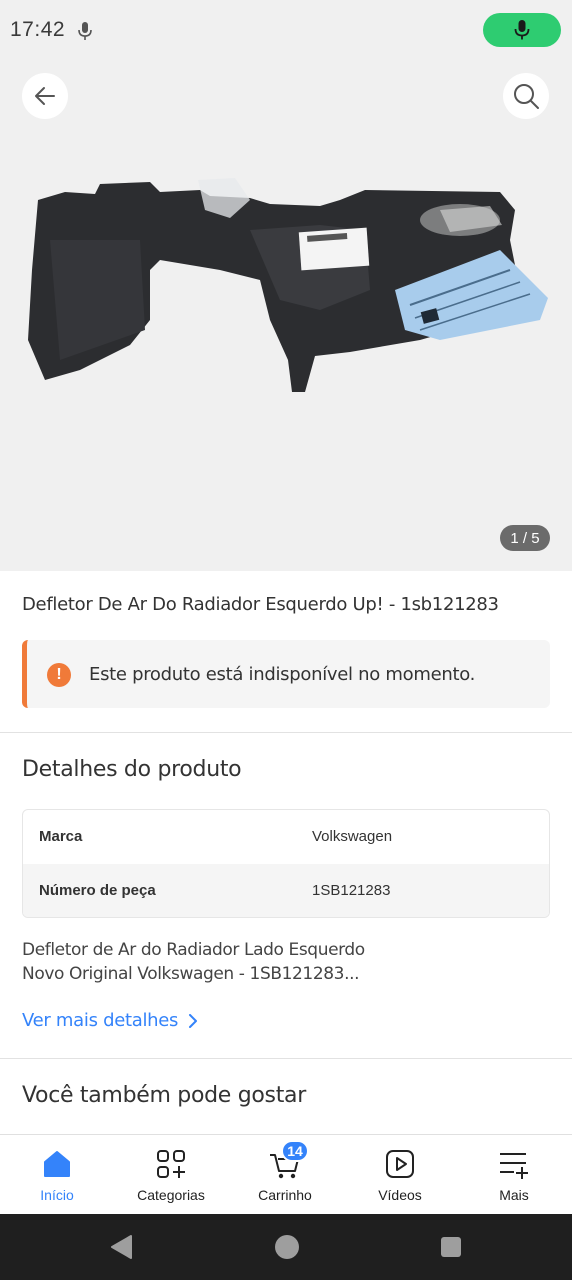 The height and width of the screenshot is (1280, 572). I want to click on search-icon, so click(526, 96).